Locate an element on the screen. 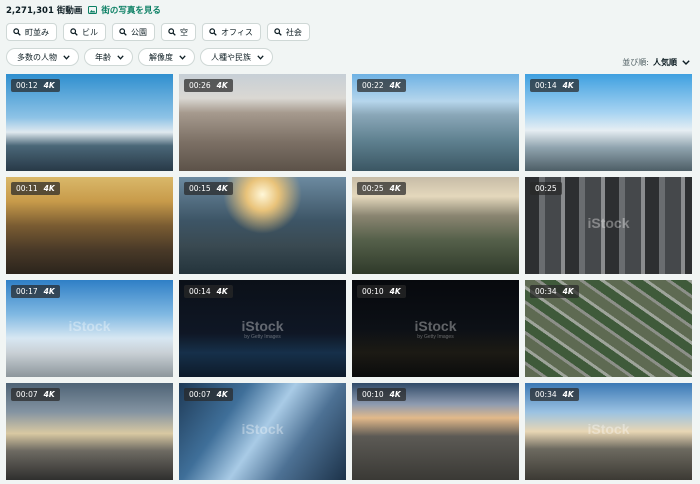  video-tile-13: iStock 00:07 4K is located at coordinates (262, 431).